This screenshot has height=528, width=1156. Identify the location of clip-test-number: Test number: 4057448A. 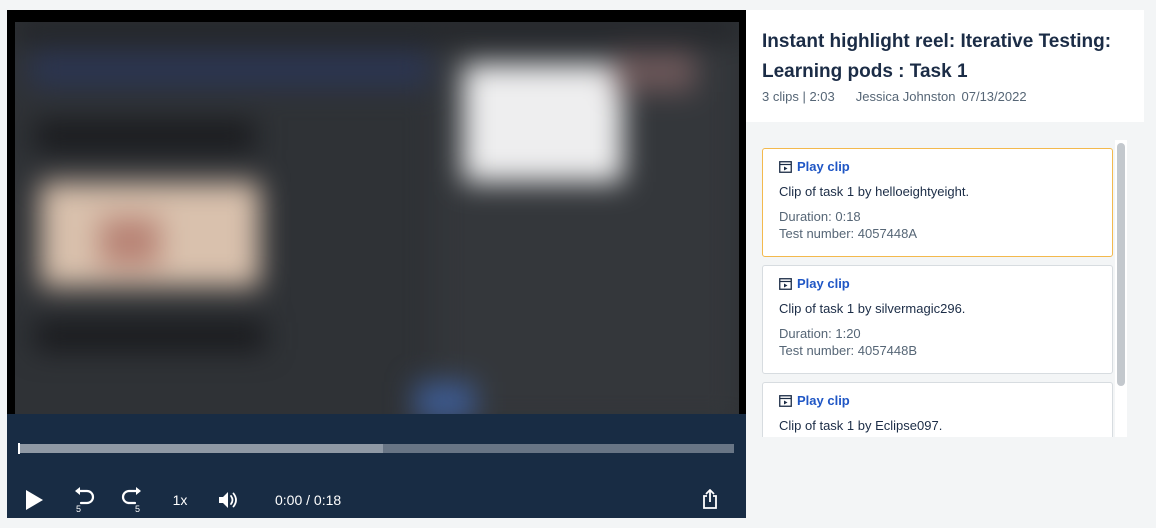
(848, 233).